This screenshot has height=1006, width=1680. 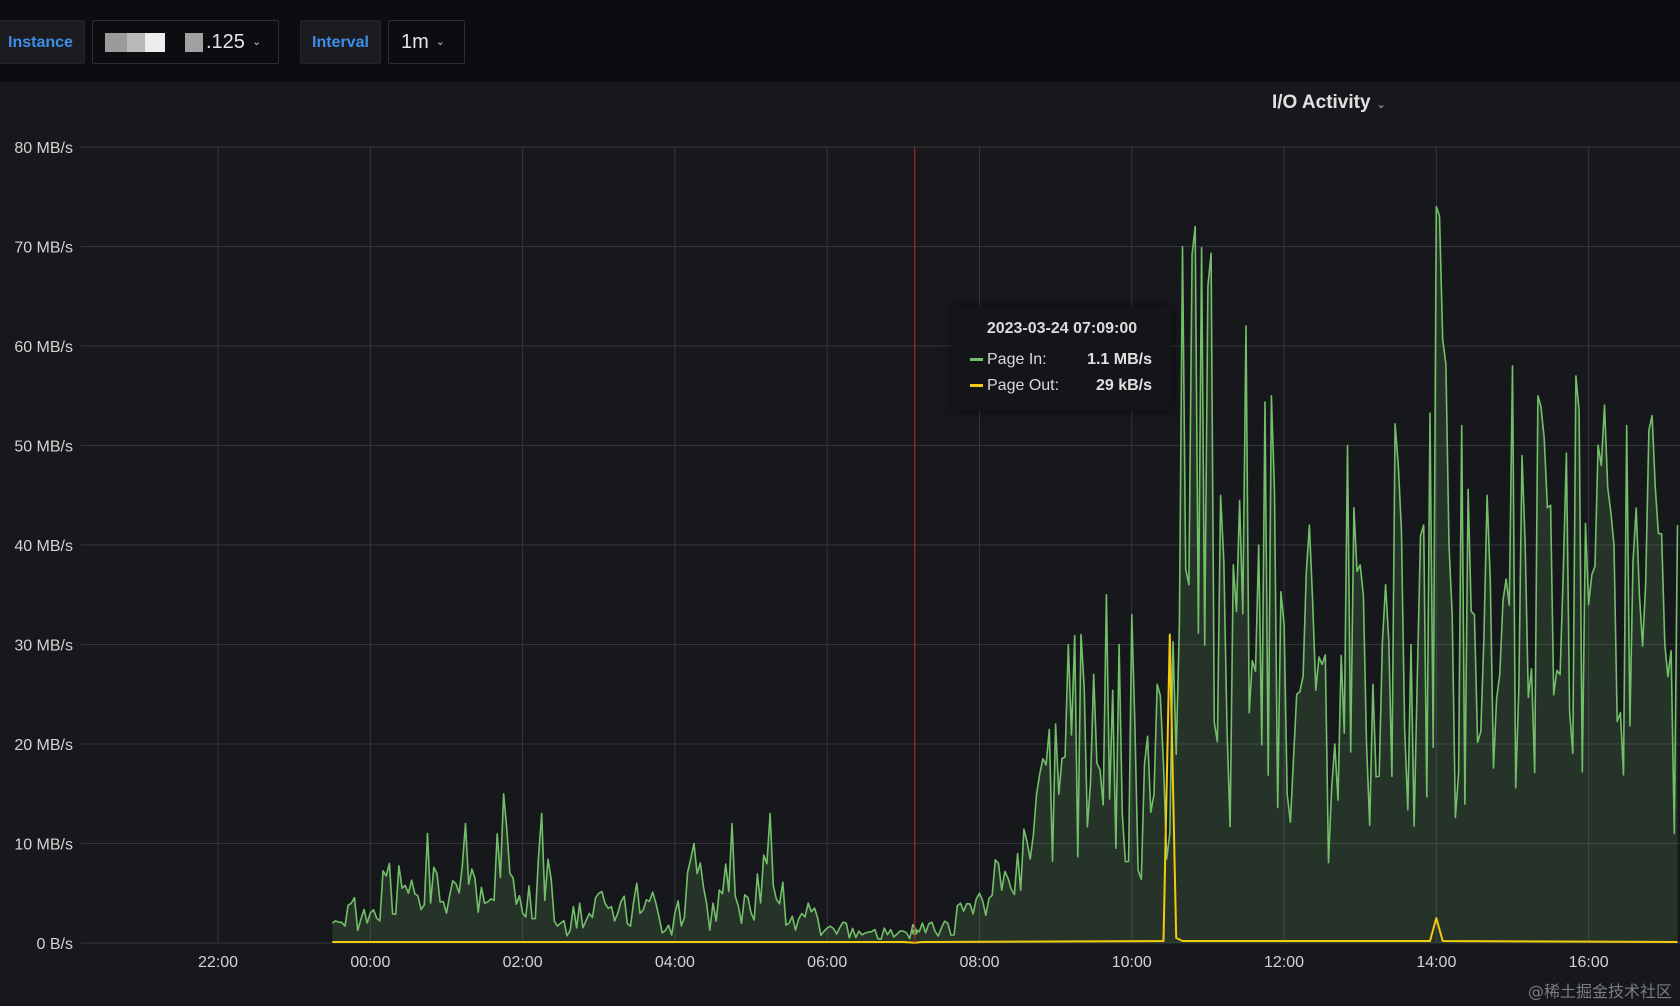 I want to click on y-tick-label: 70 MB/s, so click(x=43, y=248).